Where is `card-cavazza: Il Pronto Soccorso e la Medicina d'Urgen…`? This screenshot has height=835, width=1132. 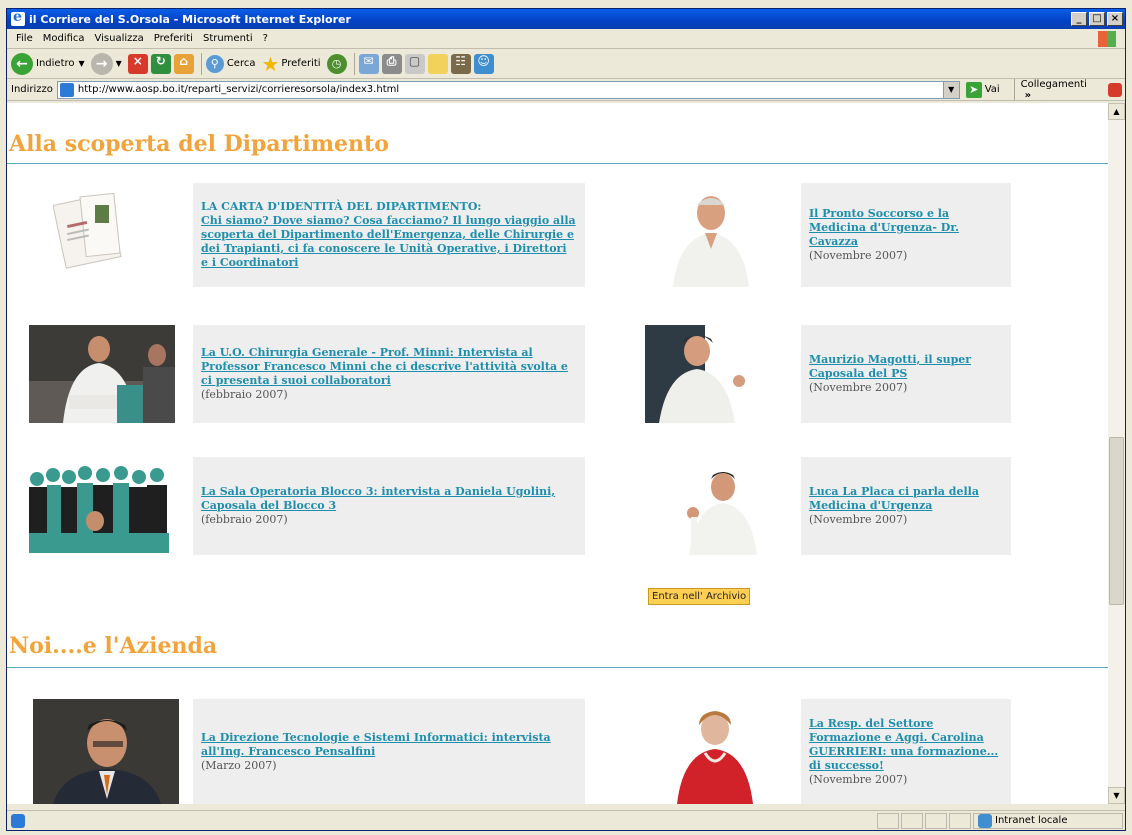 card-cavazza: Il Pronto Soccorso e la Medicina d'Urgen… is located at coordinates (906, 235).